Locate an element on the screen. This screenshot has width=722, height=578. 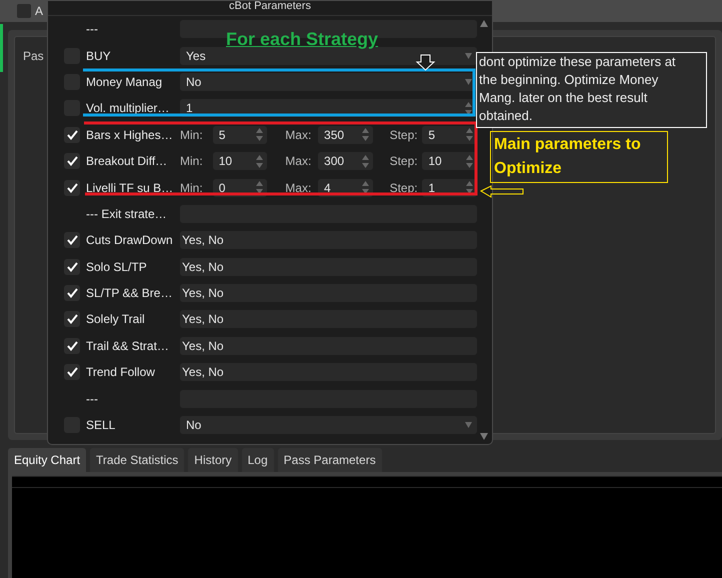
option-label: A is located at coordinates (39, 11).